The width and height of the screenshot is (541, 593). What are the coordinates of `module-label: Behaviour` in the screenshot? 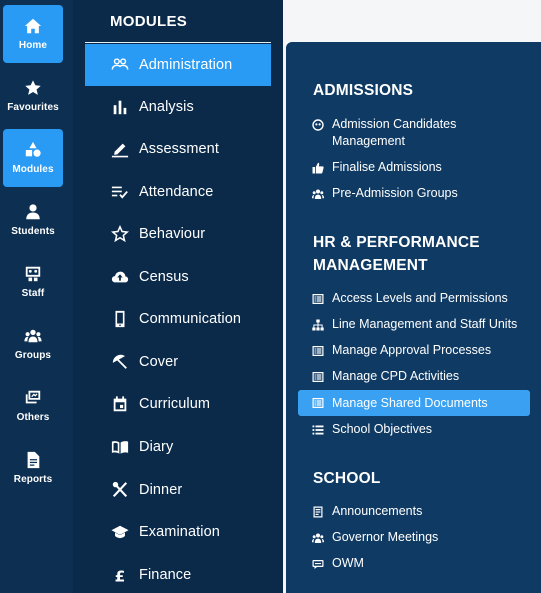 It's located at (172, 234).